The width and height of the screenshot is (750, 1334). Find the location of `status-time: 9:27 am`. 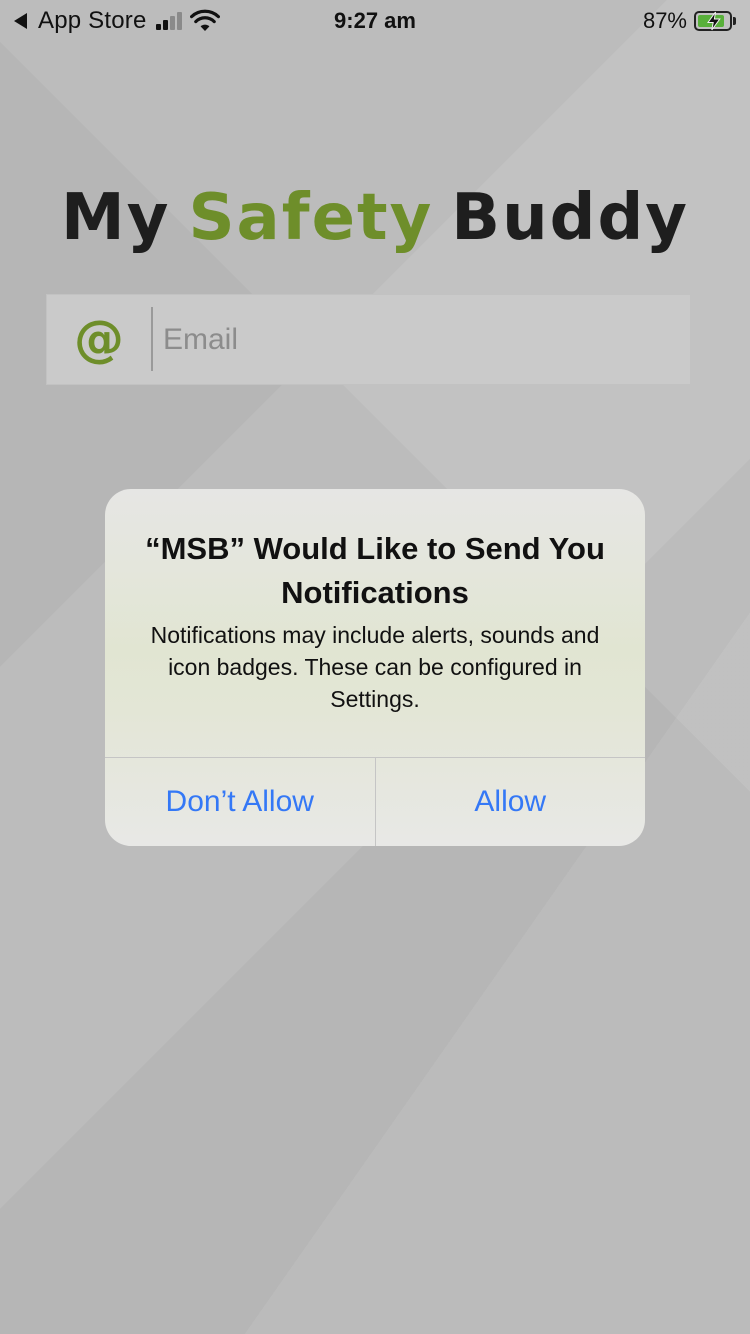

status-time: 9:27 am is located at coordinates (375, 20).